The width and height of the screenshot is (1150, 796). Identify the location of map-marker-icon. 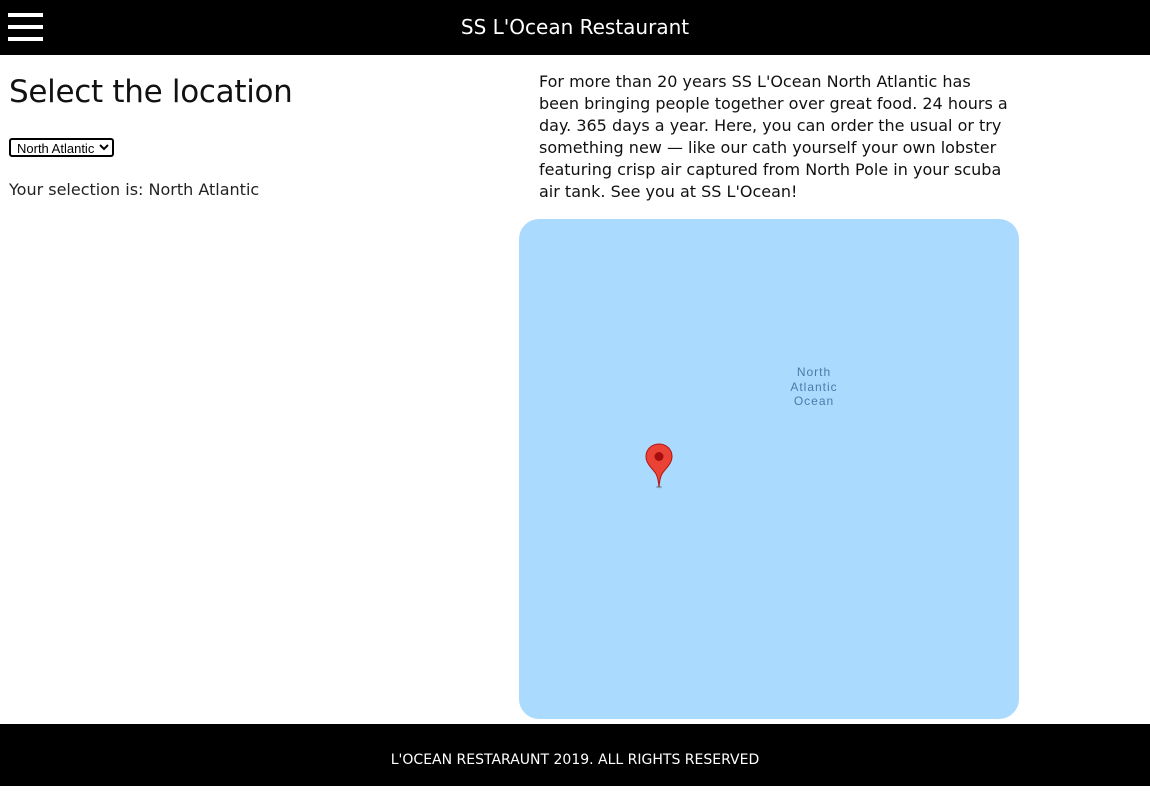
(659, 466).